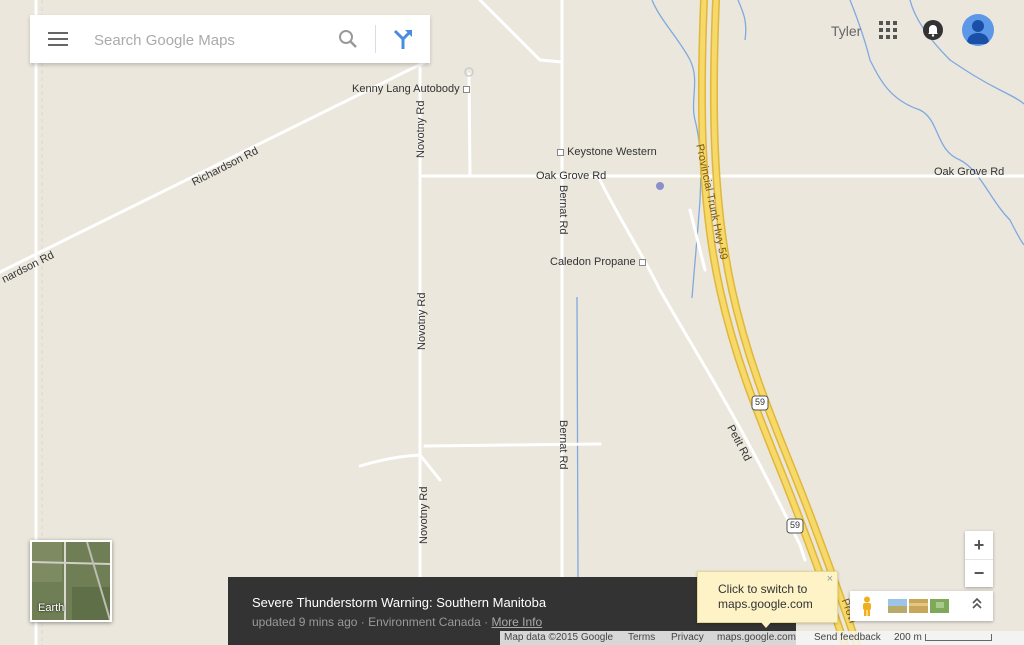  What do you see at coordinates (71, 581) in the screenshot?
I see `earth-view-toggle: Earth` at bounding box center [71, 581].